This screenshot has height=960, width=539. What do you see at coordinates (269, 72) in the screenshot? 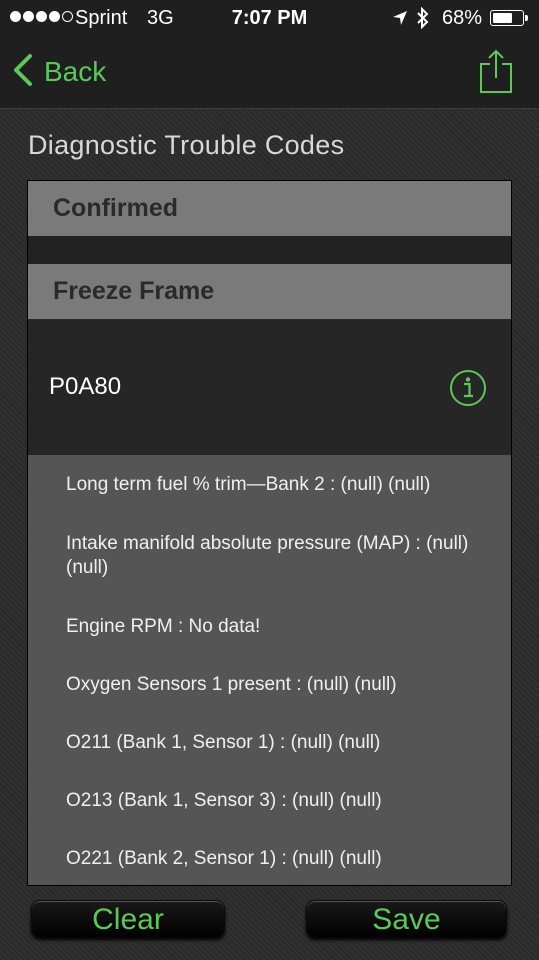
I see `navigation-bar: Back` at bounding box center [269, 72].